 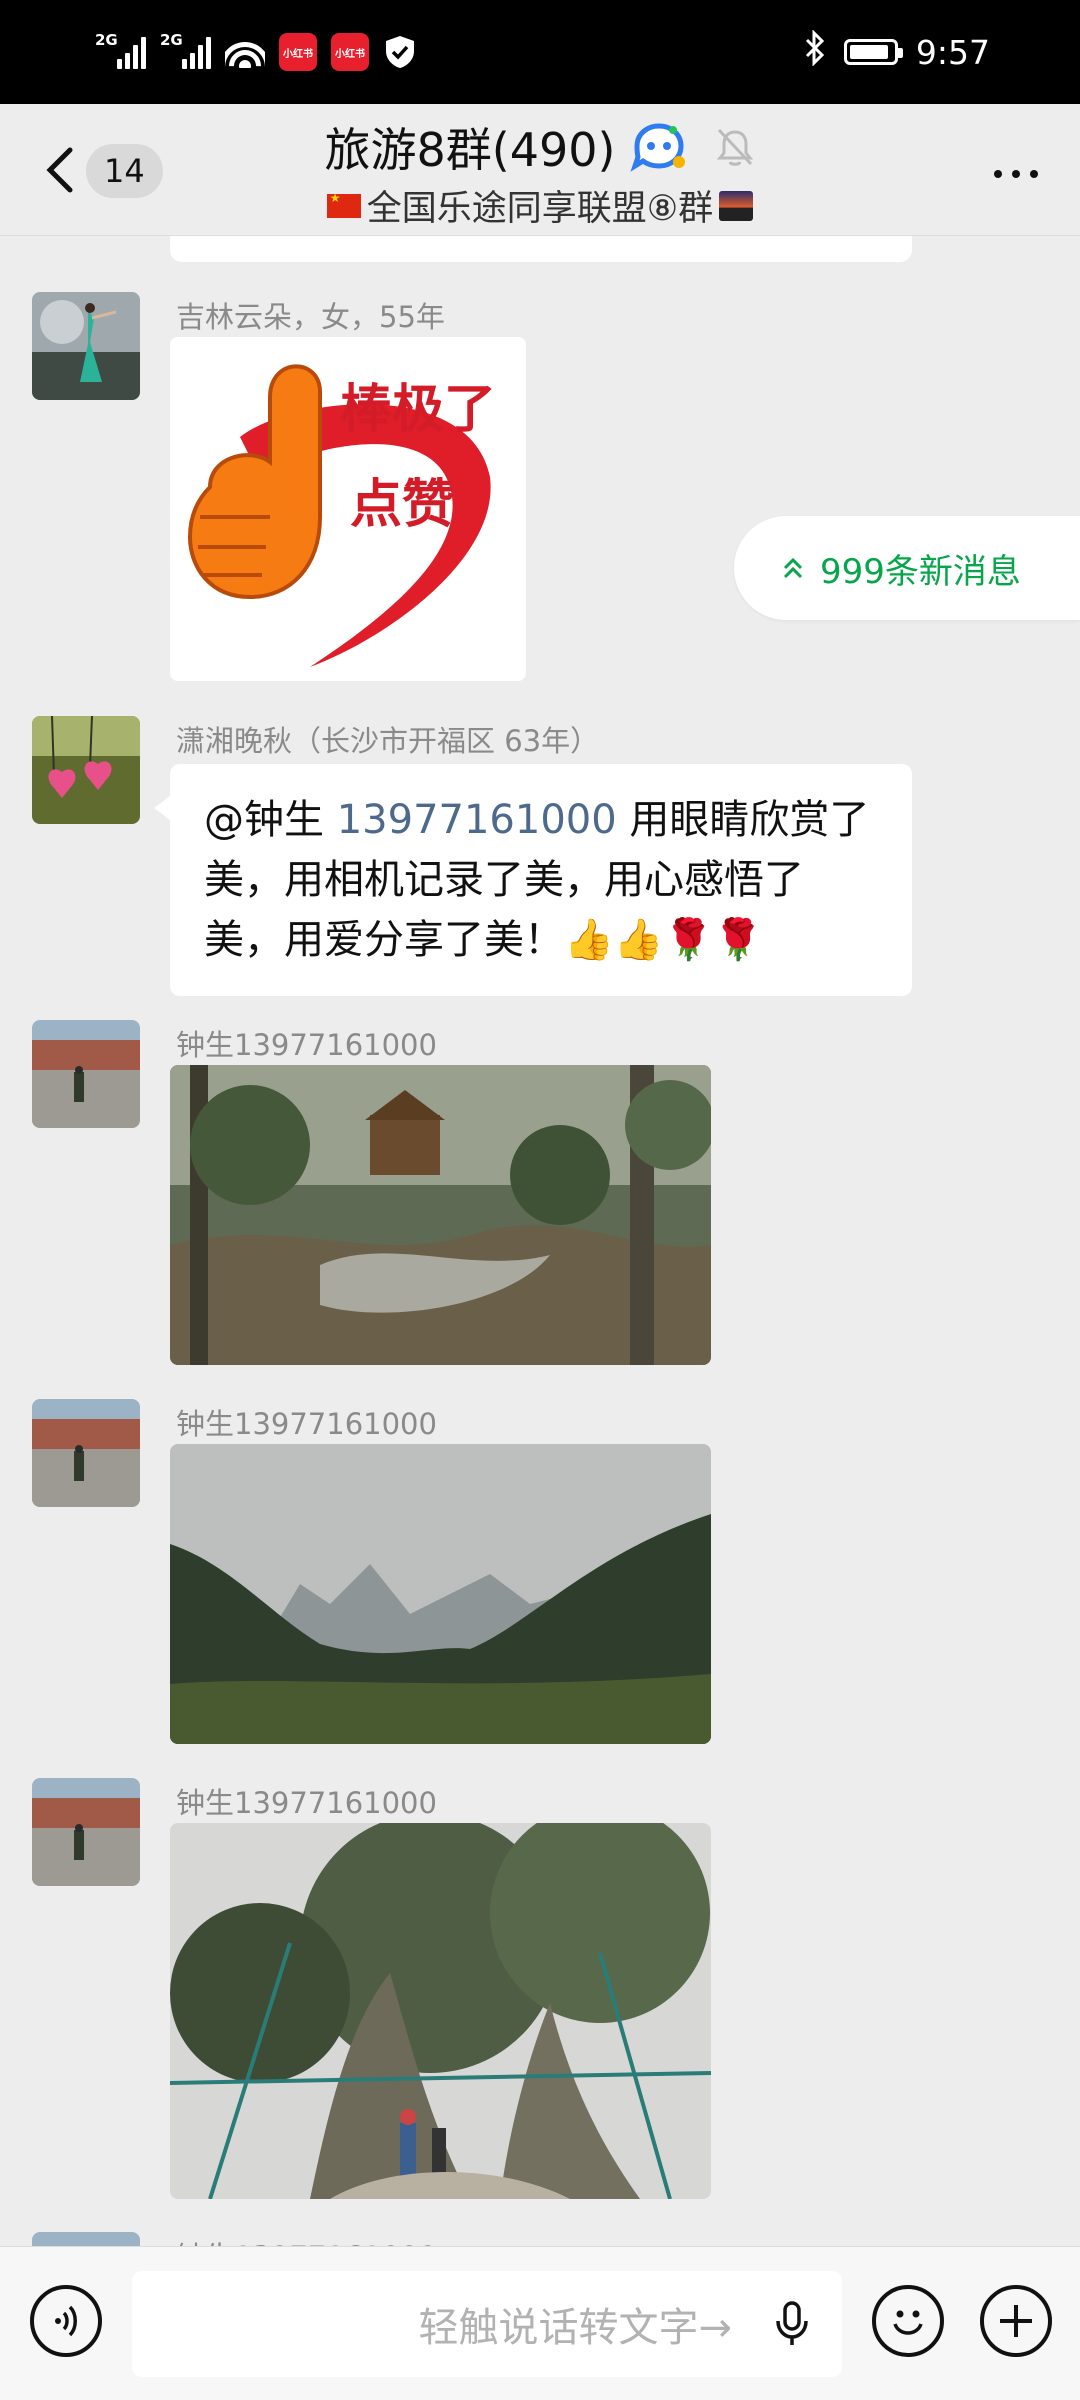 I want to click on sticker-caption: 点赞, so click(x=402, y=505).